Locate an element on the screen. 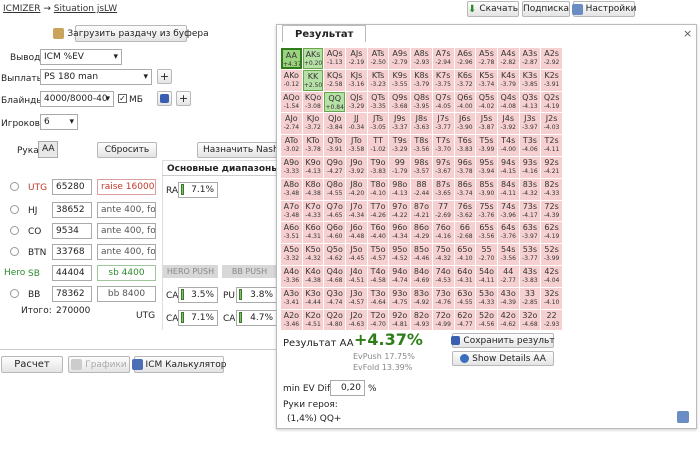 Image resolution: width=700 pixels, height=468 pixels. show-details-button: Show Details AA is located at coordinates (503, 358).